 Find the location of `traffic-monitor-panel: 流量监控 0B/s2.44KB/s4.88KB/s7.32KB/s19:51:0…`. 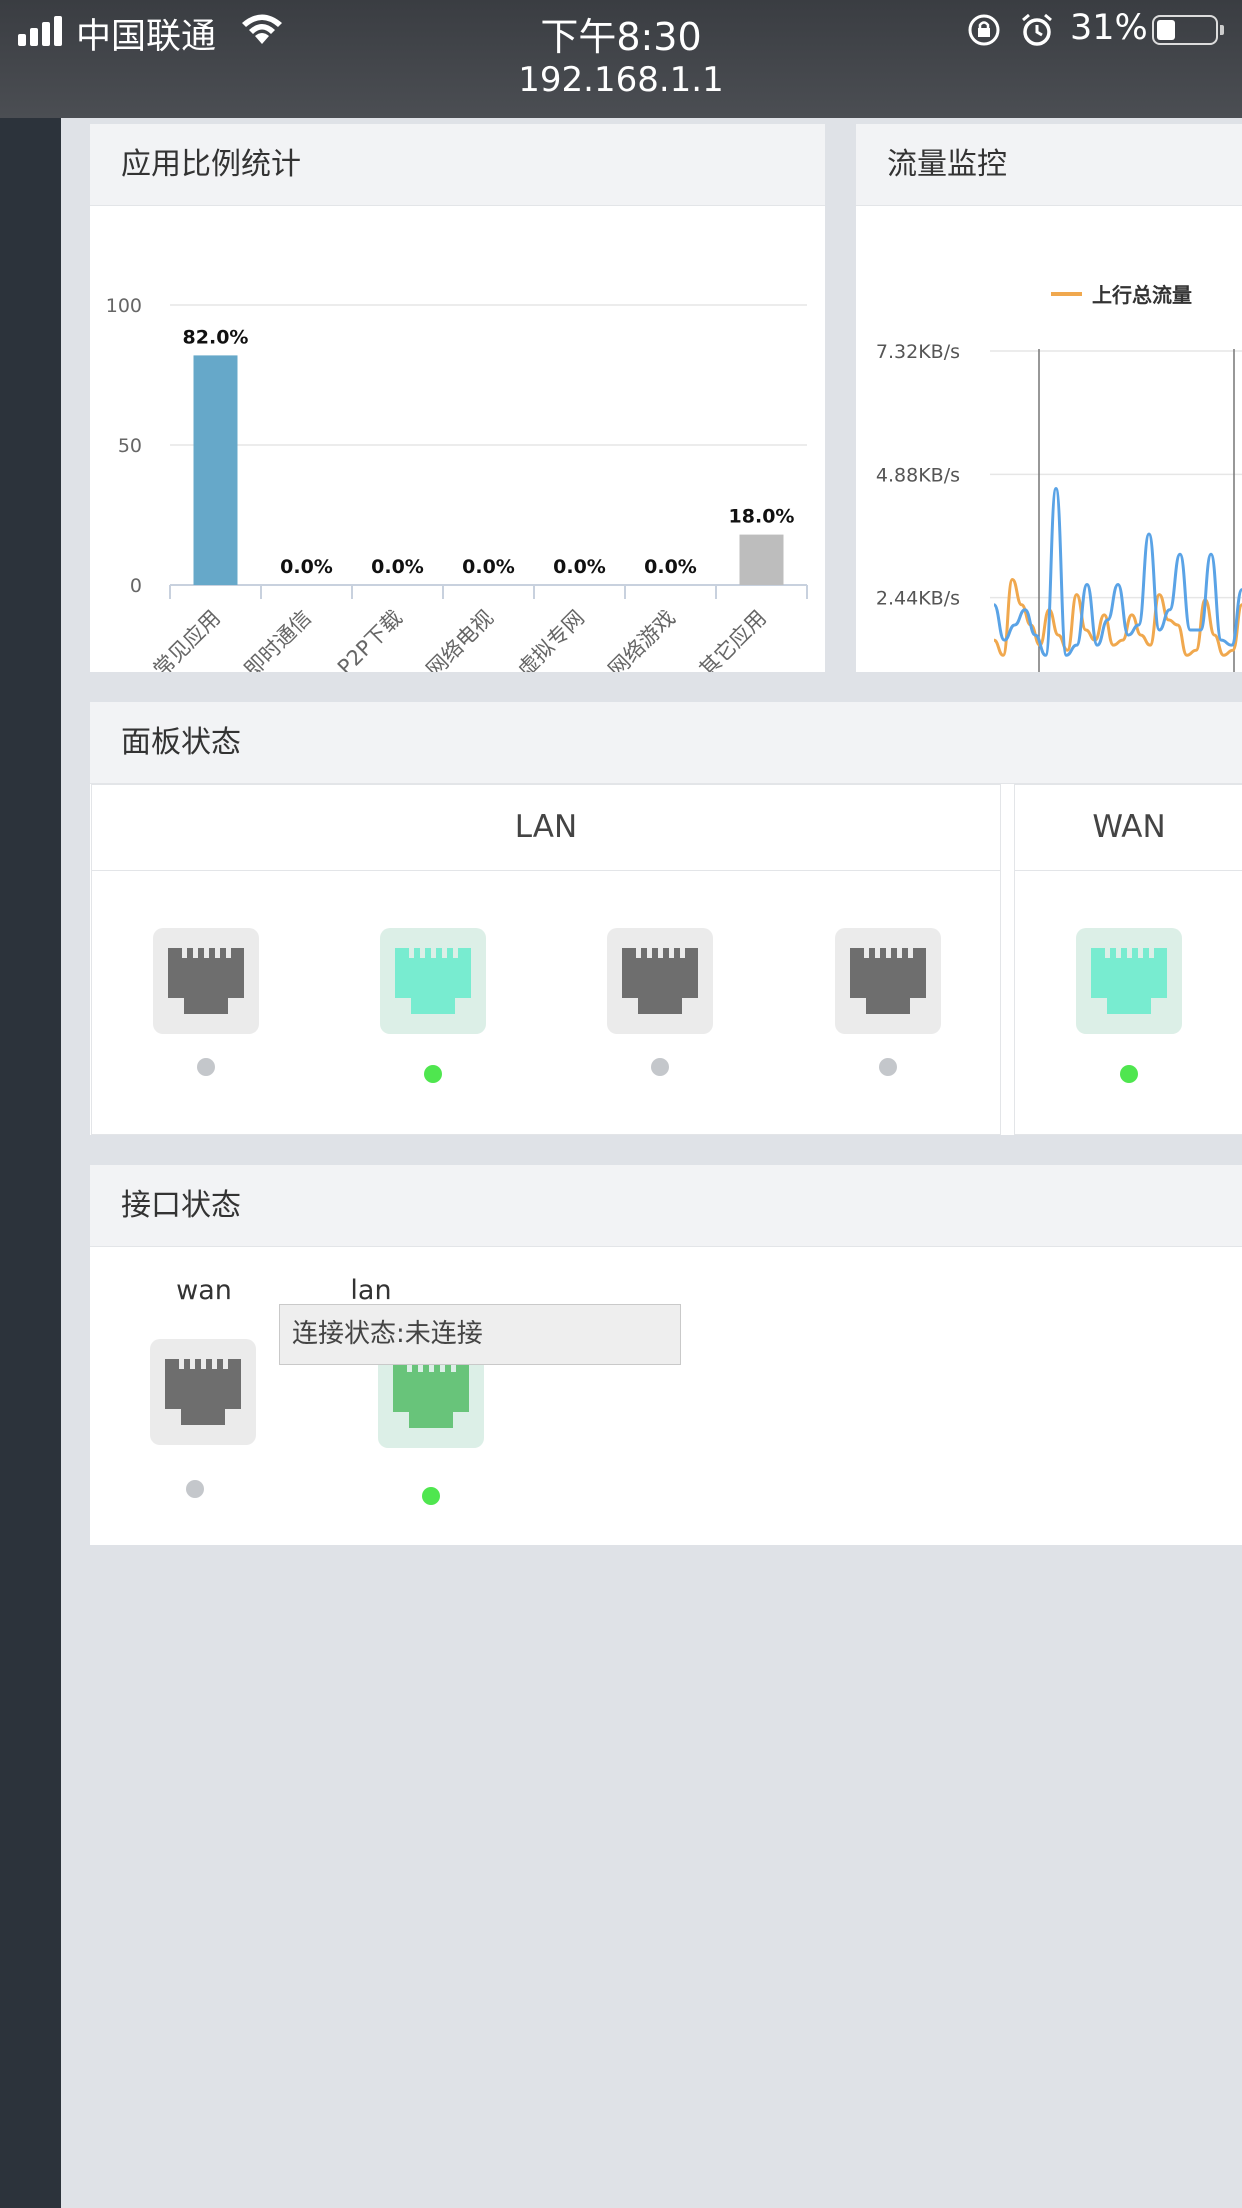

traffic-monitor-panel: 流量监控 0B/s2.44KB/s4.88KB/s7.32KB/s19:51:0… is located at coordinates (1049, 398).